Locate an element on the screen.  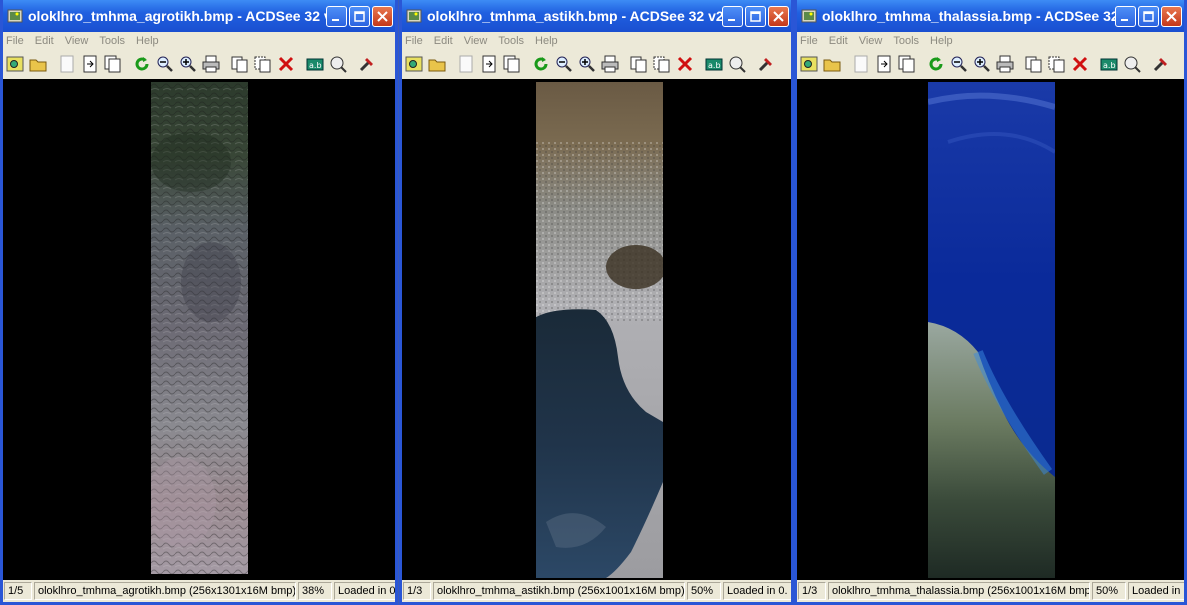
status-load-time: Loaded in is located at coordinates (1156, 591).